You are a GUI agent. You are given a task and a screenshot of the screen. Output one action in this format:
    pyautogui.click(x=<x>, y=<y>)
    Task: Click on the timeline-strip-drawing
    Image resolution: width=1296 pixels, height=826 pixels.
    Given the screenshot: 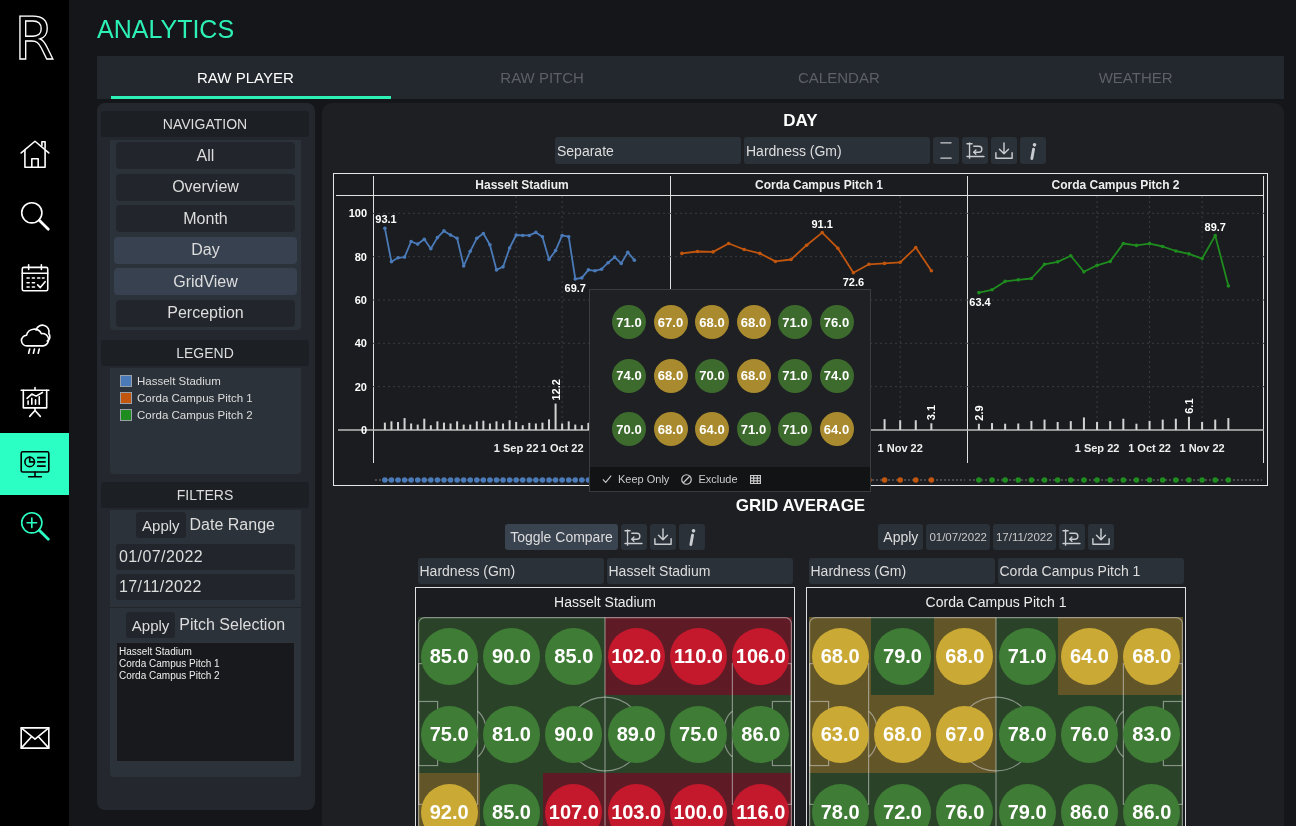 What is the action you would take?
    pyautogui.click(x=1115, y=480)
    